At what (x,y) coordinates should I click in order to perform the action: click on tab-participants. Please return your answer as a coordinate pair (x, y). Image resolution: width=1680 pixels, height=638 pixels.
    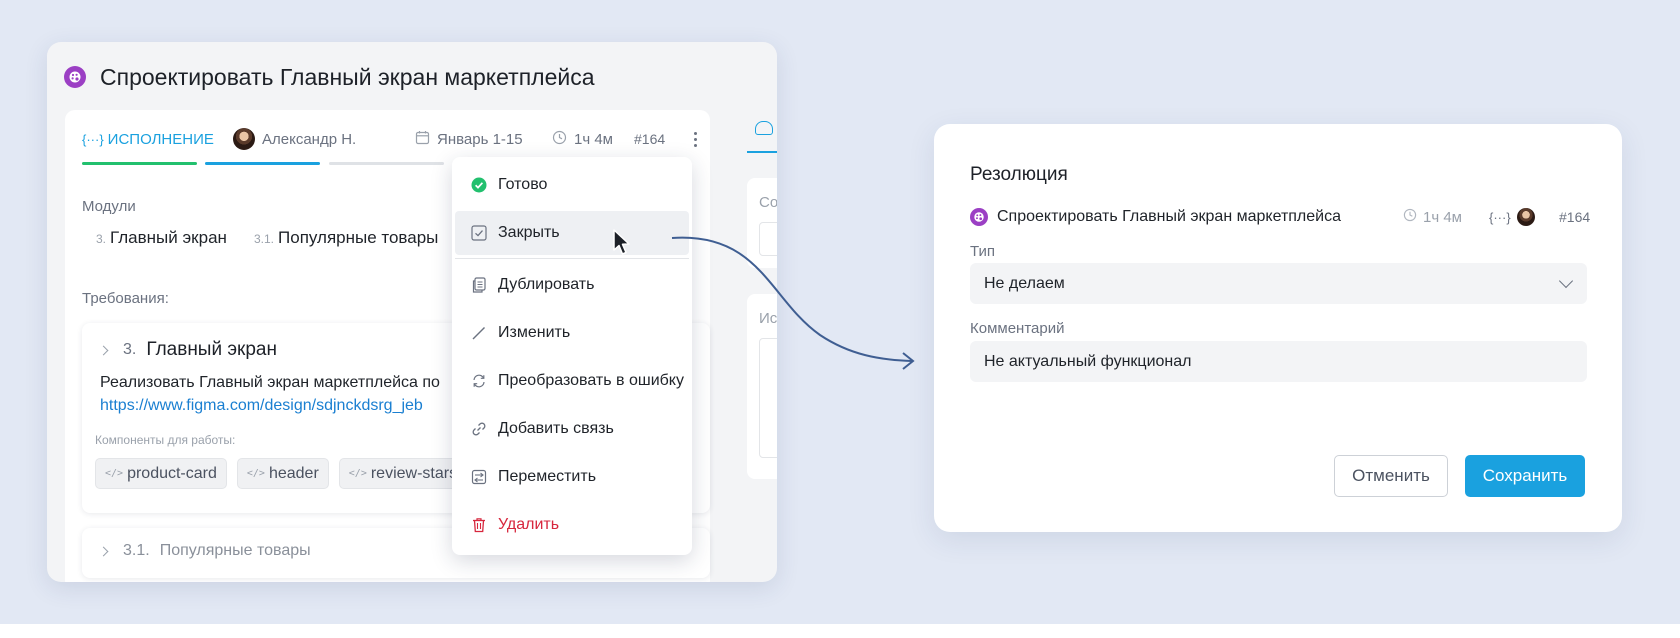
    Looking at the image, I should click on (762, 134).